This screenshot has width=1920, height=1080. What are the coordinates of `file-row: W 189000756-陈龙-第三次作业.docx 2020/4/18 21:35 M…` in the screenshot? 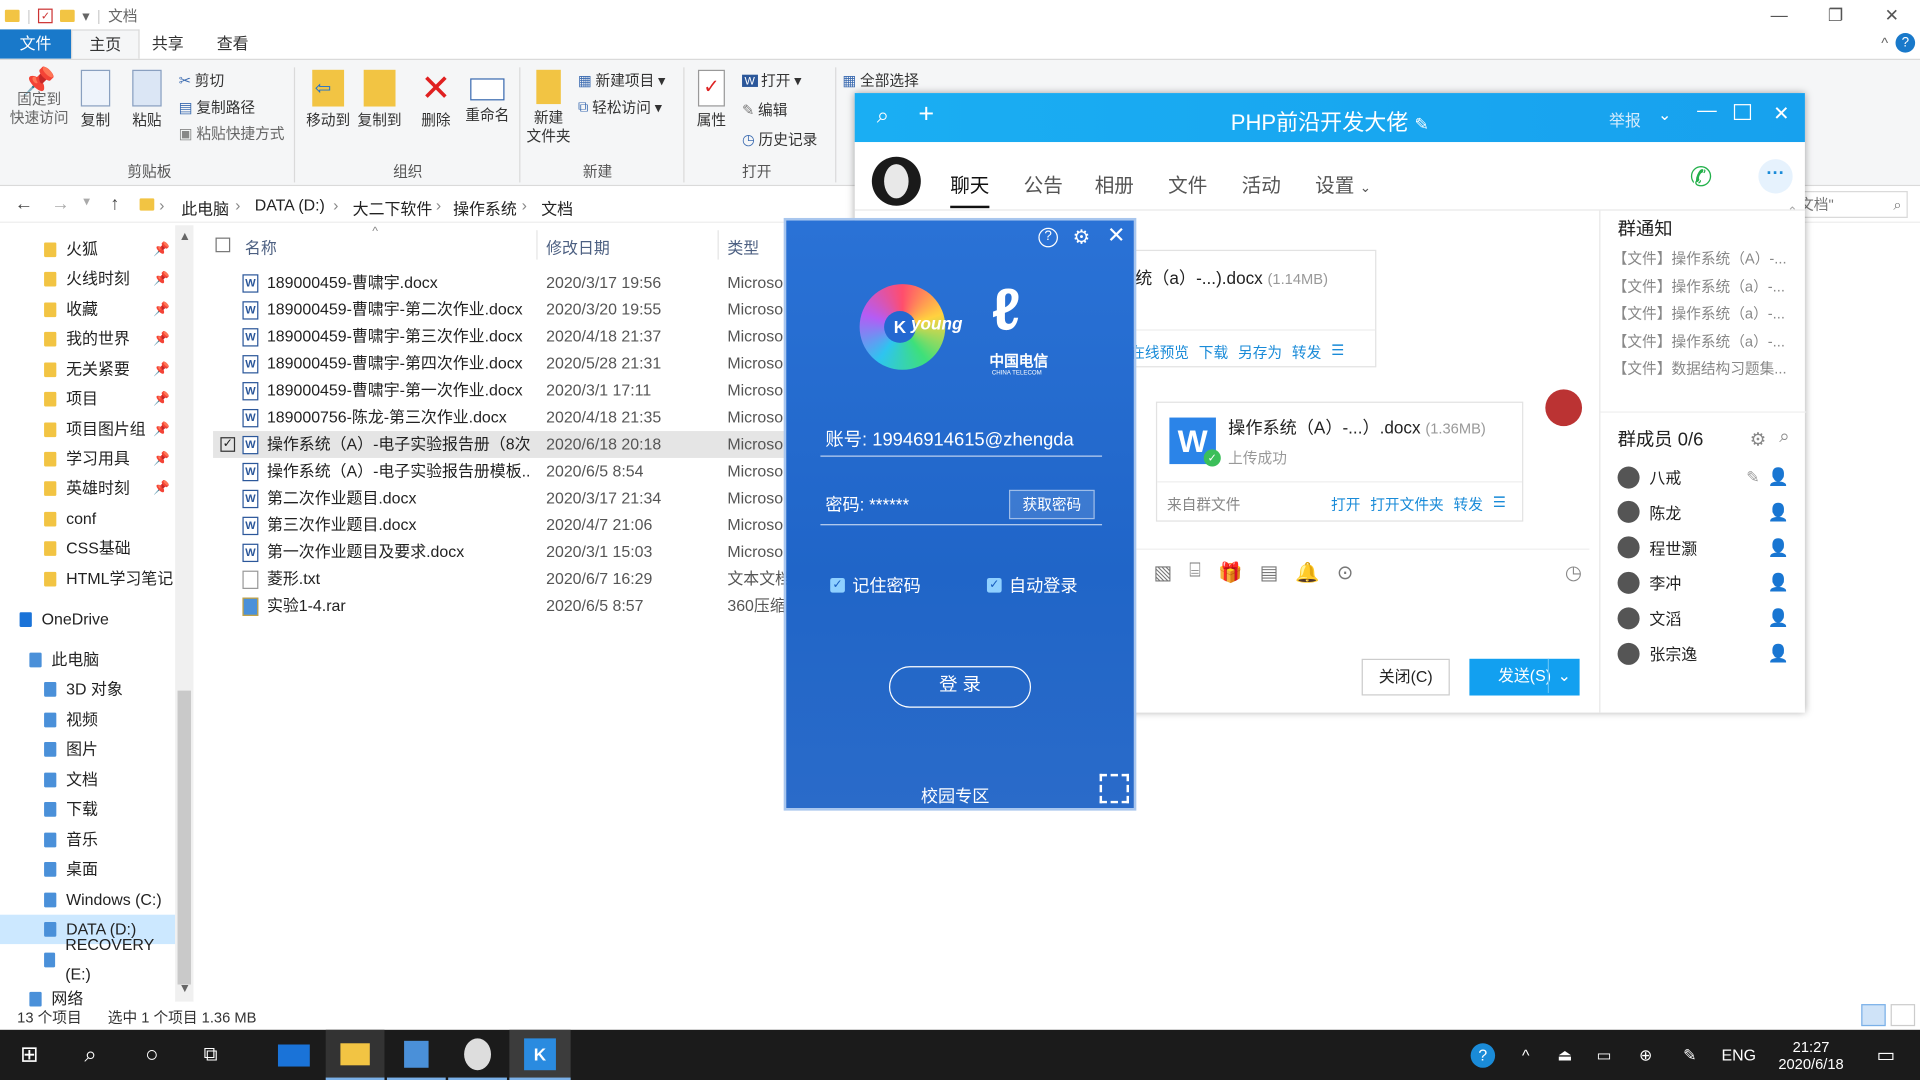 It's located at (501, 417).